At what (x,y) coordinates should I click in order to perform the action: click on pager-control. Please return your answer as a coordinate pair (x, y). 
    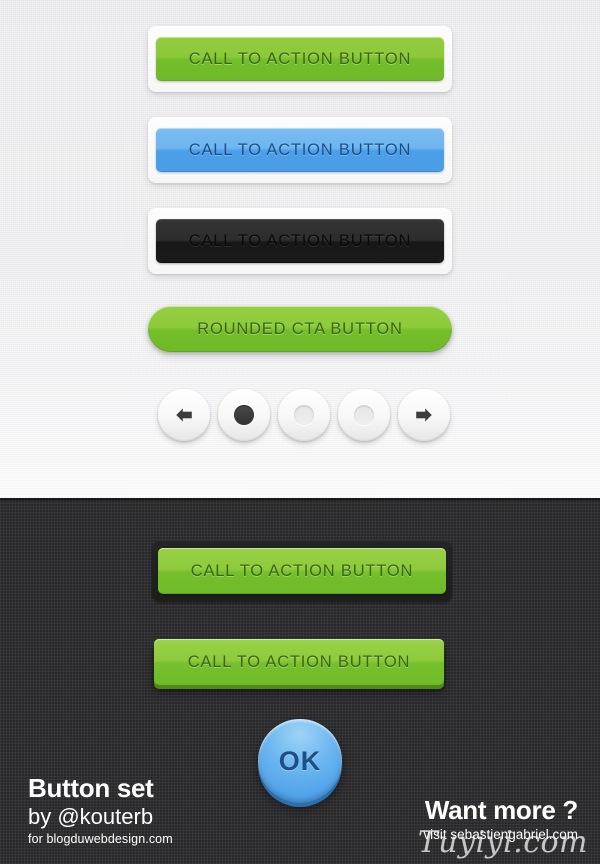
    Looking at the image, I should click on (304, 415).